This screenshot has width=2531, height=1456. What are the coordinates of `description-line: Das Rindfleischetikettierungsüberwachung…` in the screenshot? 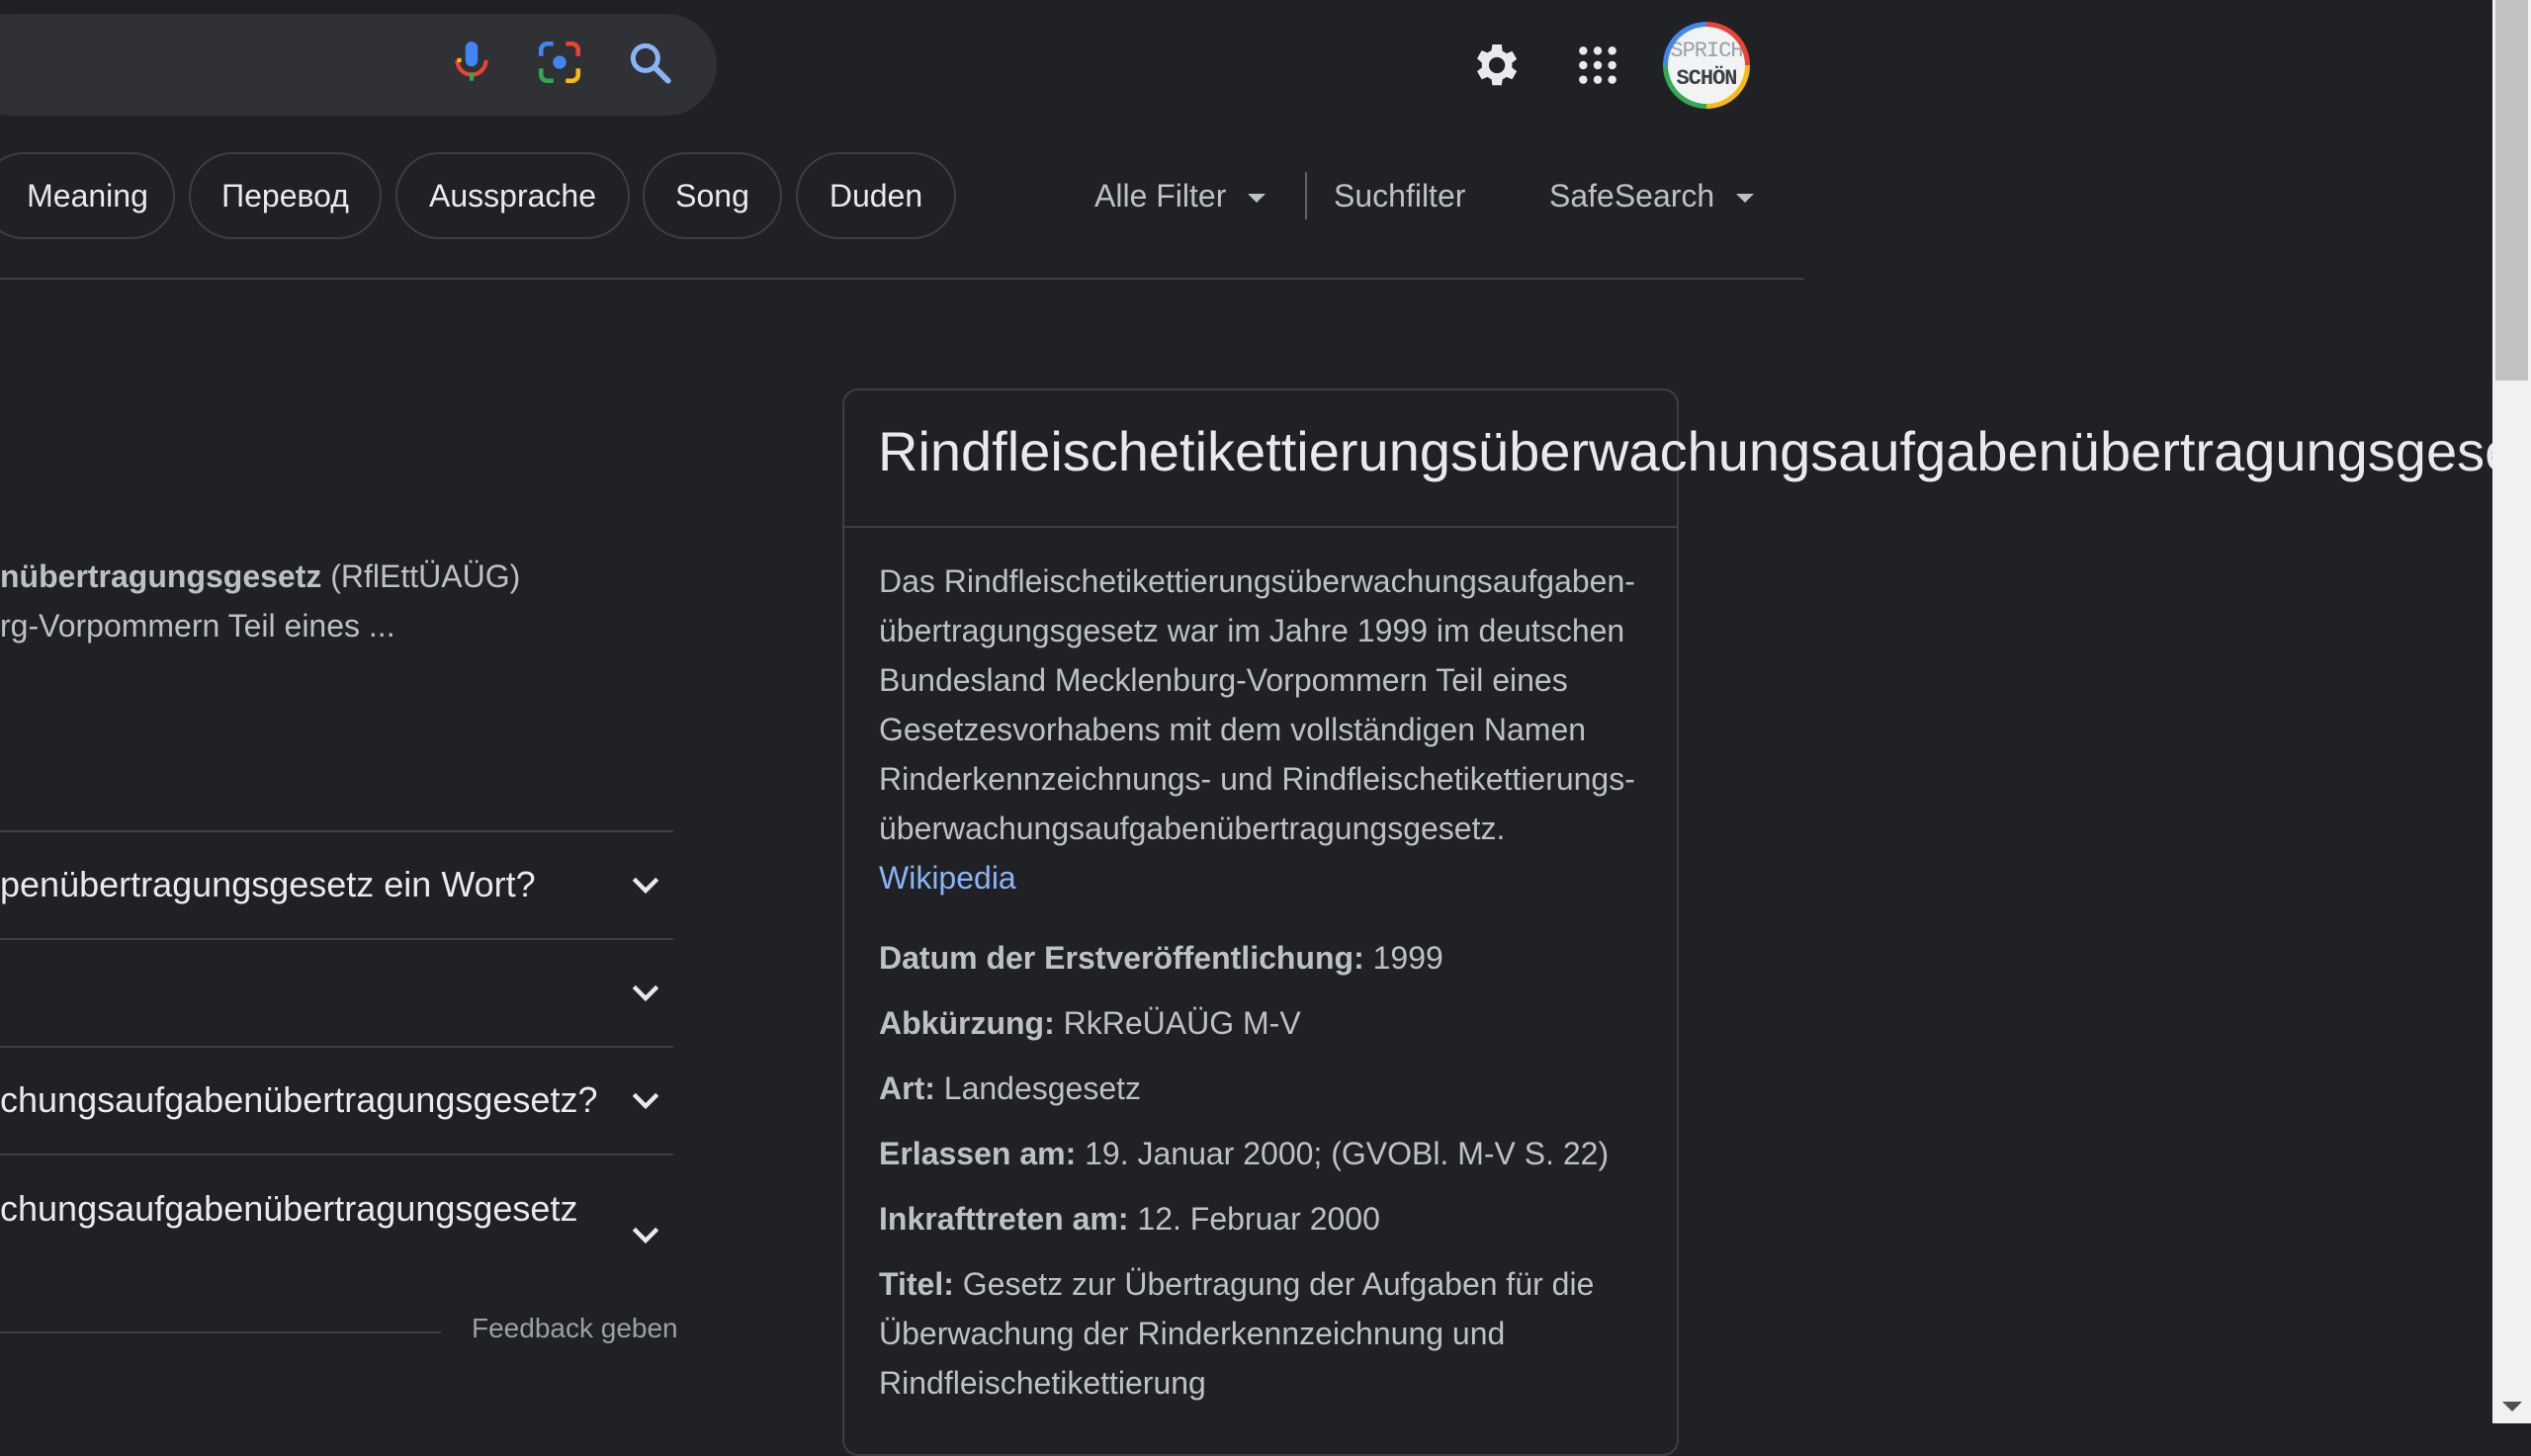 It's located at (1257, 581).